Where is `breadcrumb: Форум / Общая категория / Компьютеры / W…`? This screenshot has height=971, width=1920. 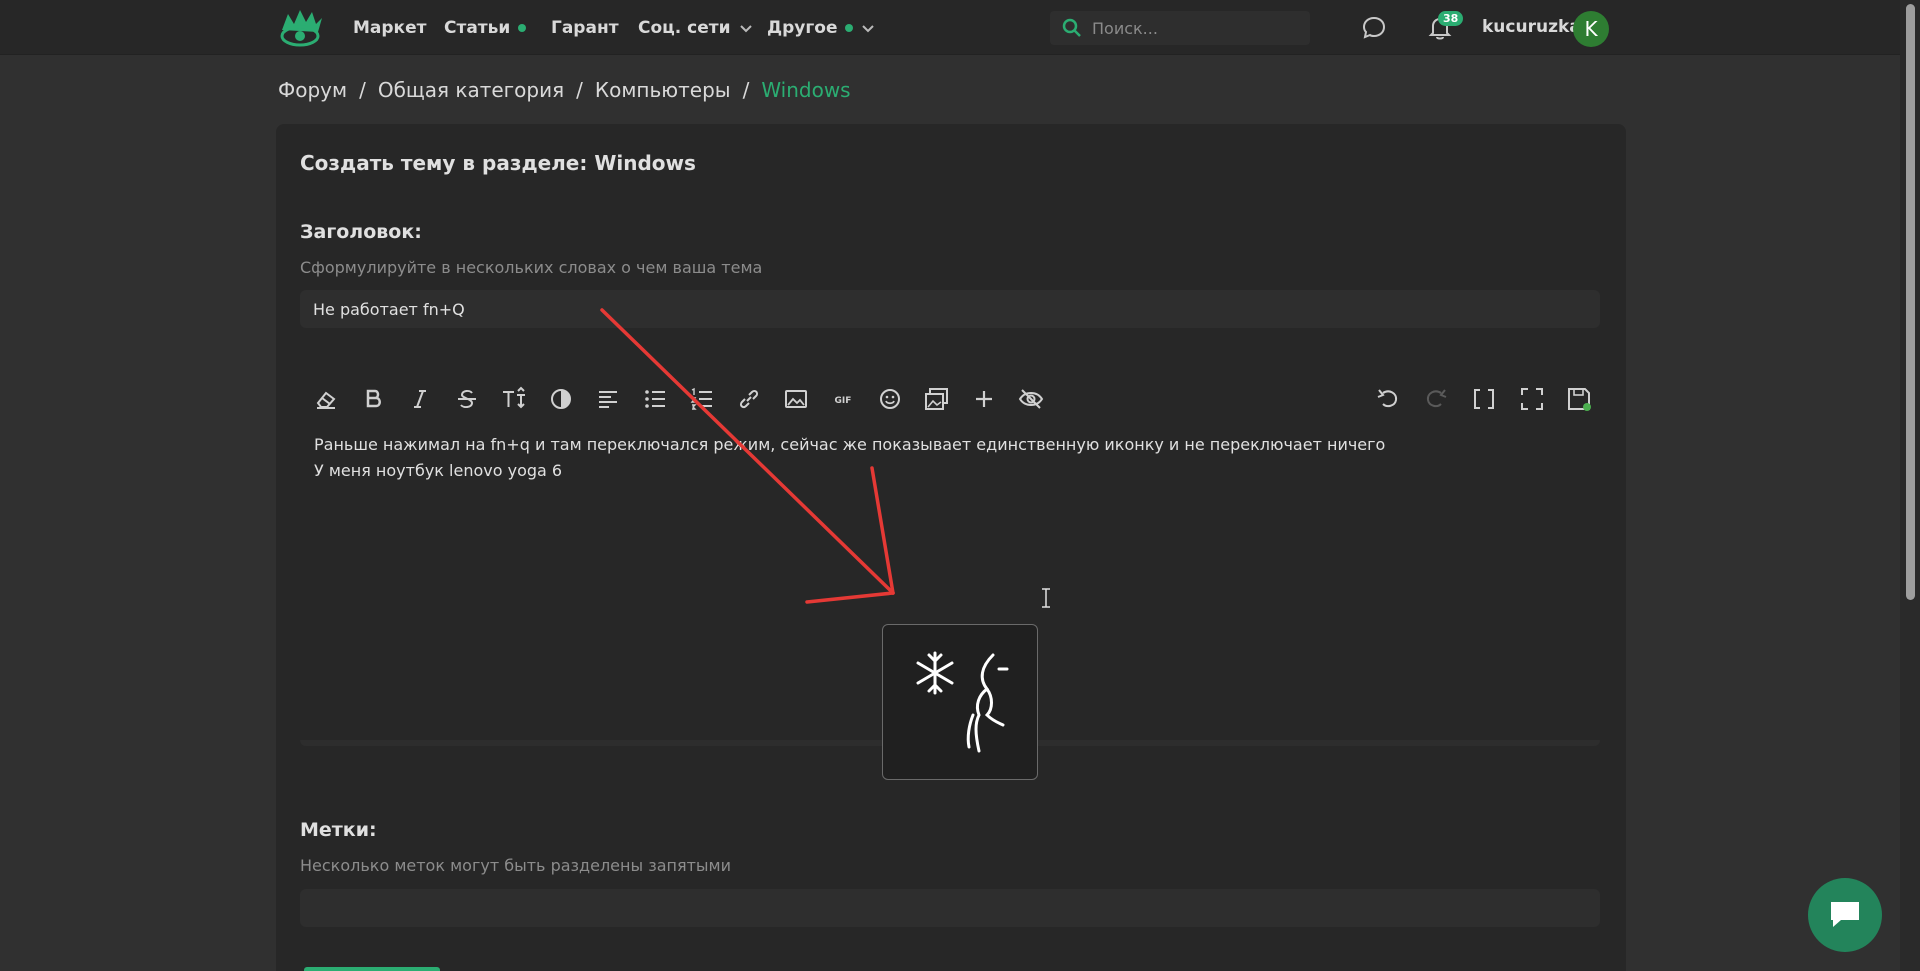
breadcrumb: Форум / Общая категория / Компьютеры / W… is located at coordinates (564, 90).